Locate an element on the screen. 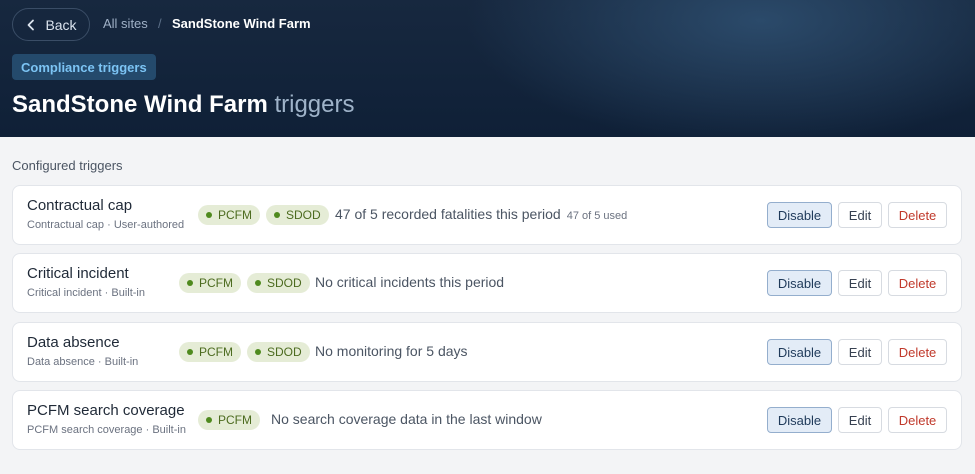 Image resolution: width=975 pixels, height=474 pixels. trigger-status-text: No critical incidents this period is located at coordinates (410, 282).